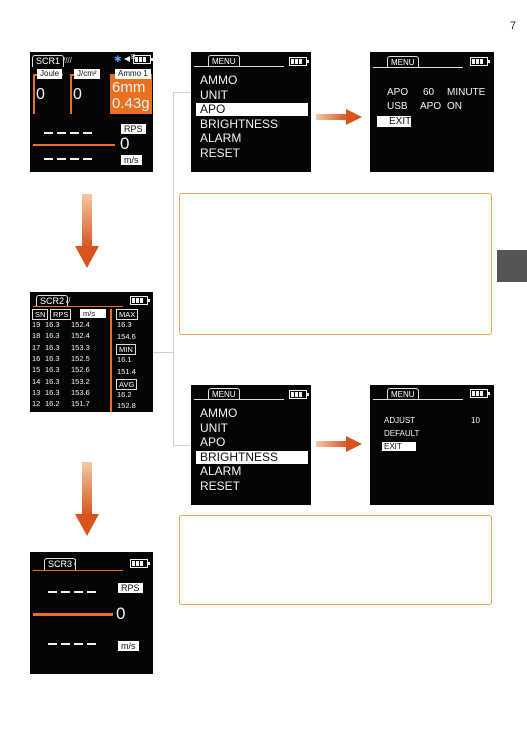  Describe the element at coordinates (126, 336) in the screenshot. I see `scr2-max-ms: 154.6` at that location.